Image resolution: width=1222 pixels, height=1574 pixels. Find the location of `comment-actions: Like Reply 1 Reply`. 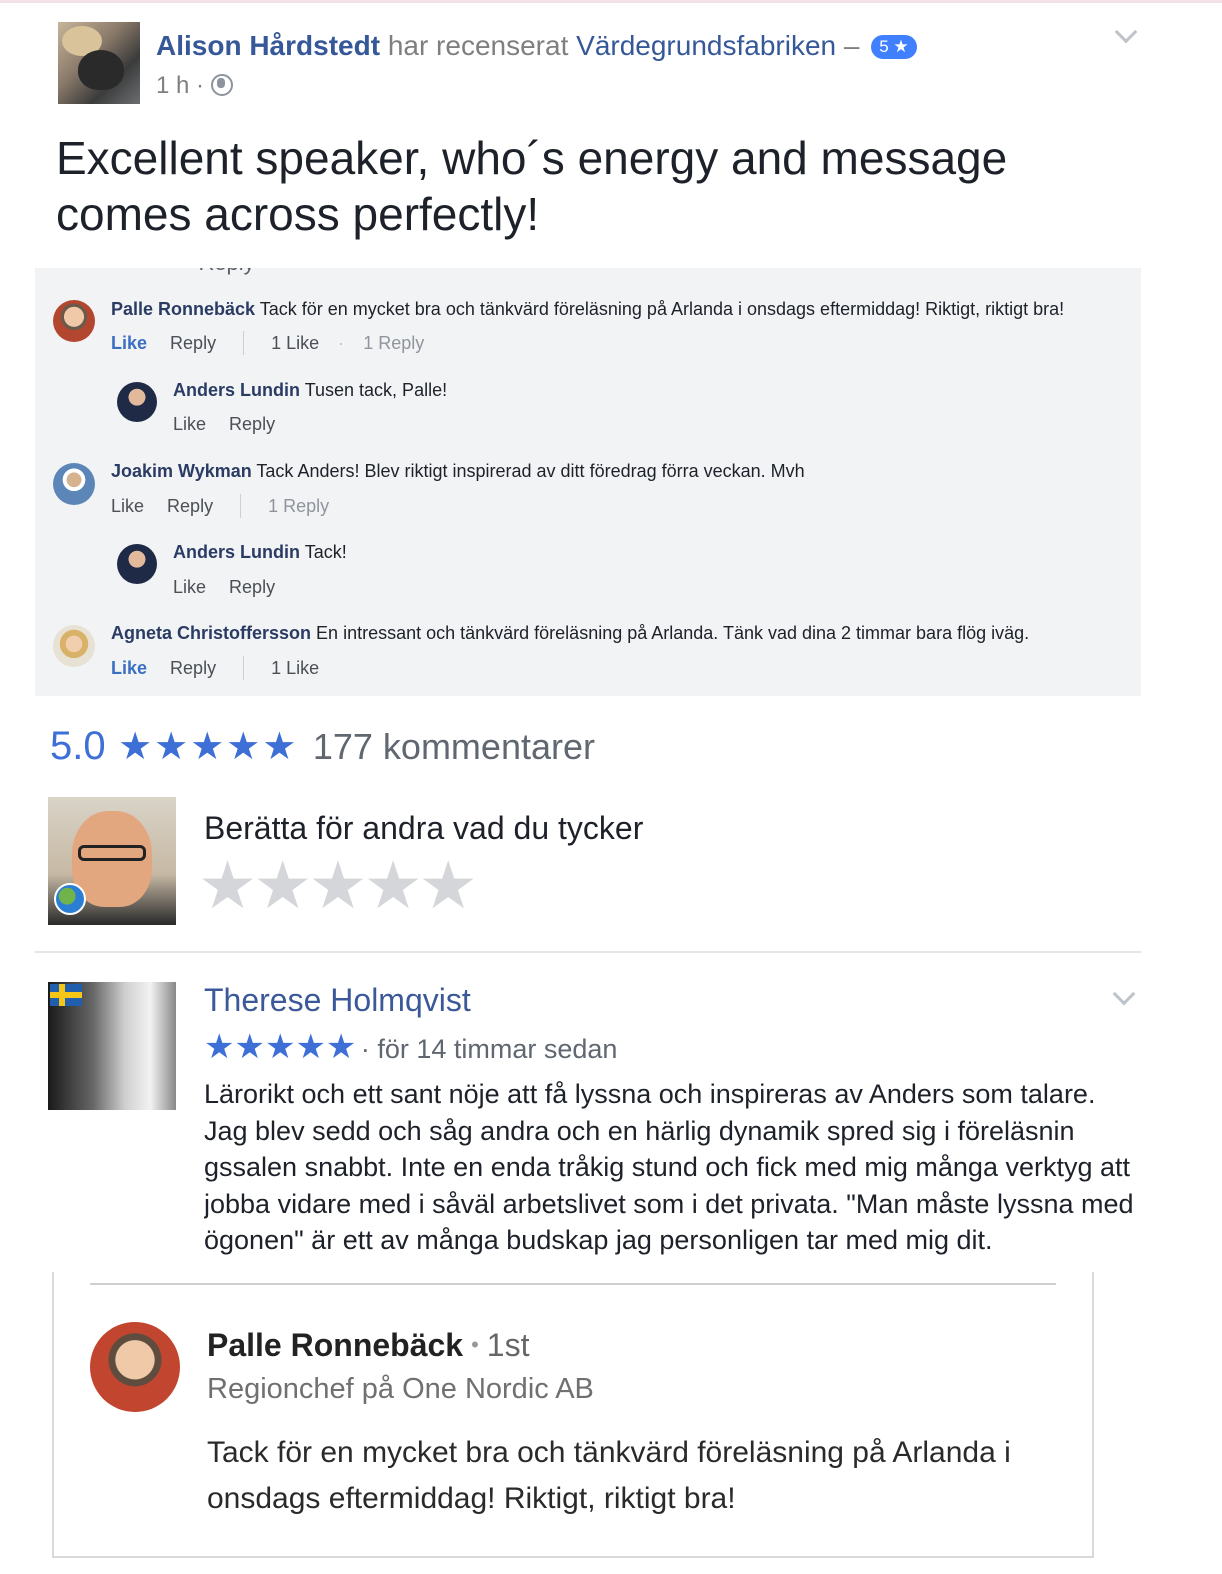

comment-actions: Like Reply 1 Reply is located at coordinates (220, 506).